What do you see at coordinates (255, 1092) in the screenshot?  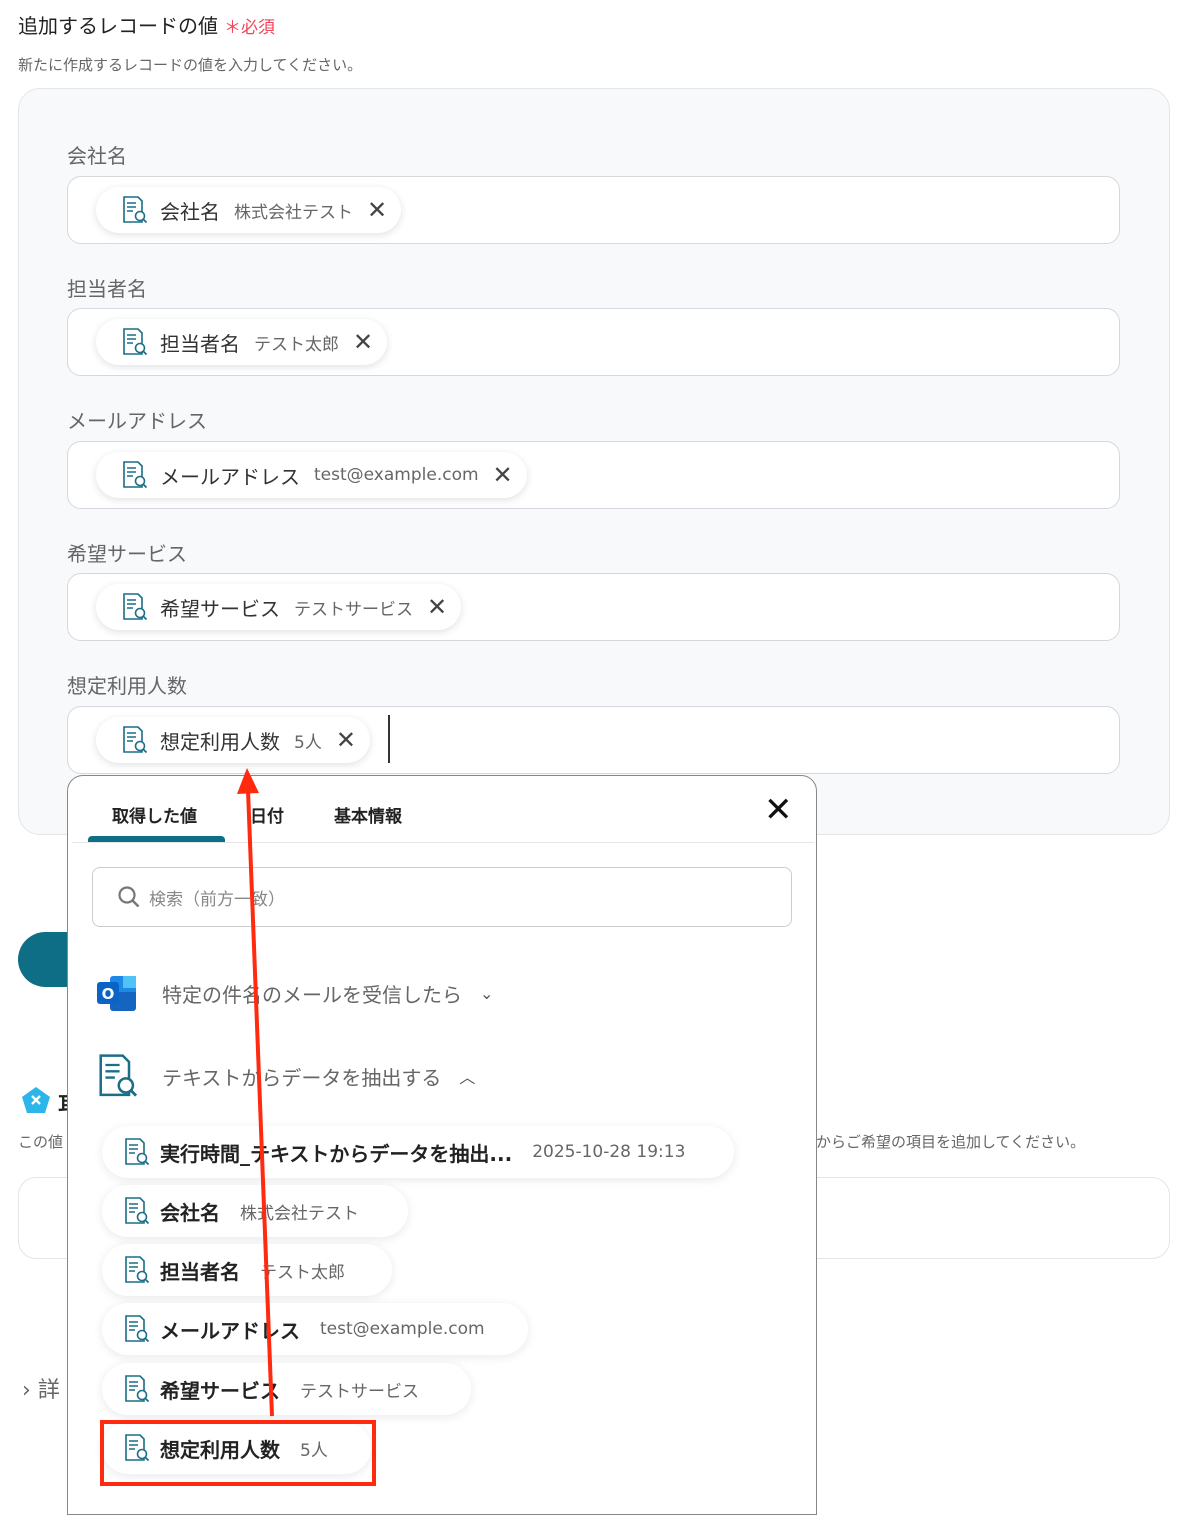 I see `annotation-arrow` at bounding box center [255, 1092].